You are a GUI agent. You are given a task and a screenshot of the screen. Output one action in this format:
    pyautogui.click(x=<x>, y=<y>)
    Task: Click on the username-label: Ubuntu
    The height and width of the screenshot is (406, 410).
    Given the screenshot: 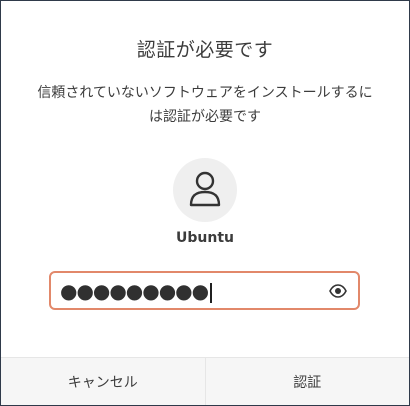 What is the action you would take?
    pyautogui.click(x=205, y=238)
    